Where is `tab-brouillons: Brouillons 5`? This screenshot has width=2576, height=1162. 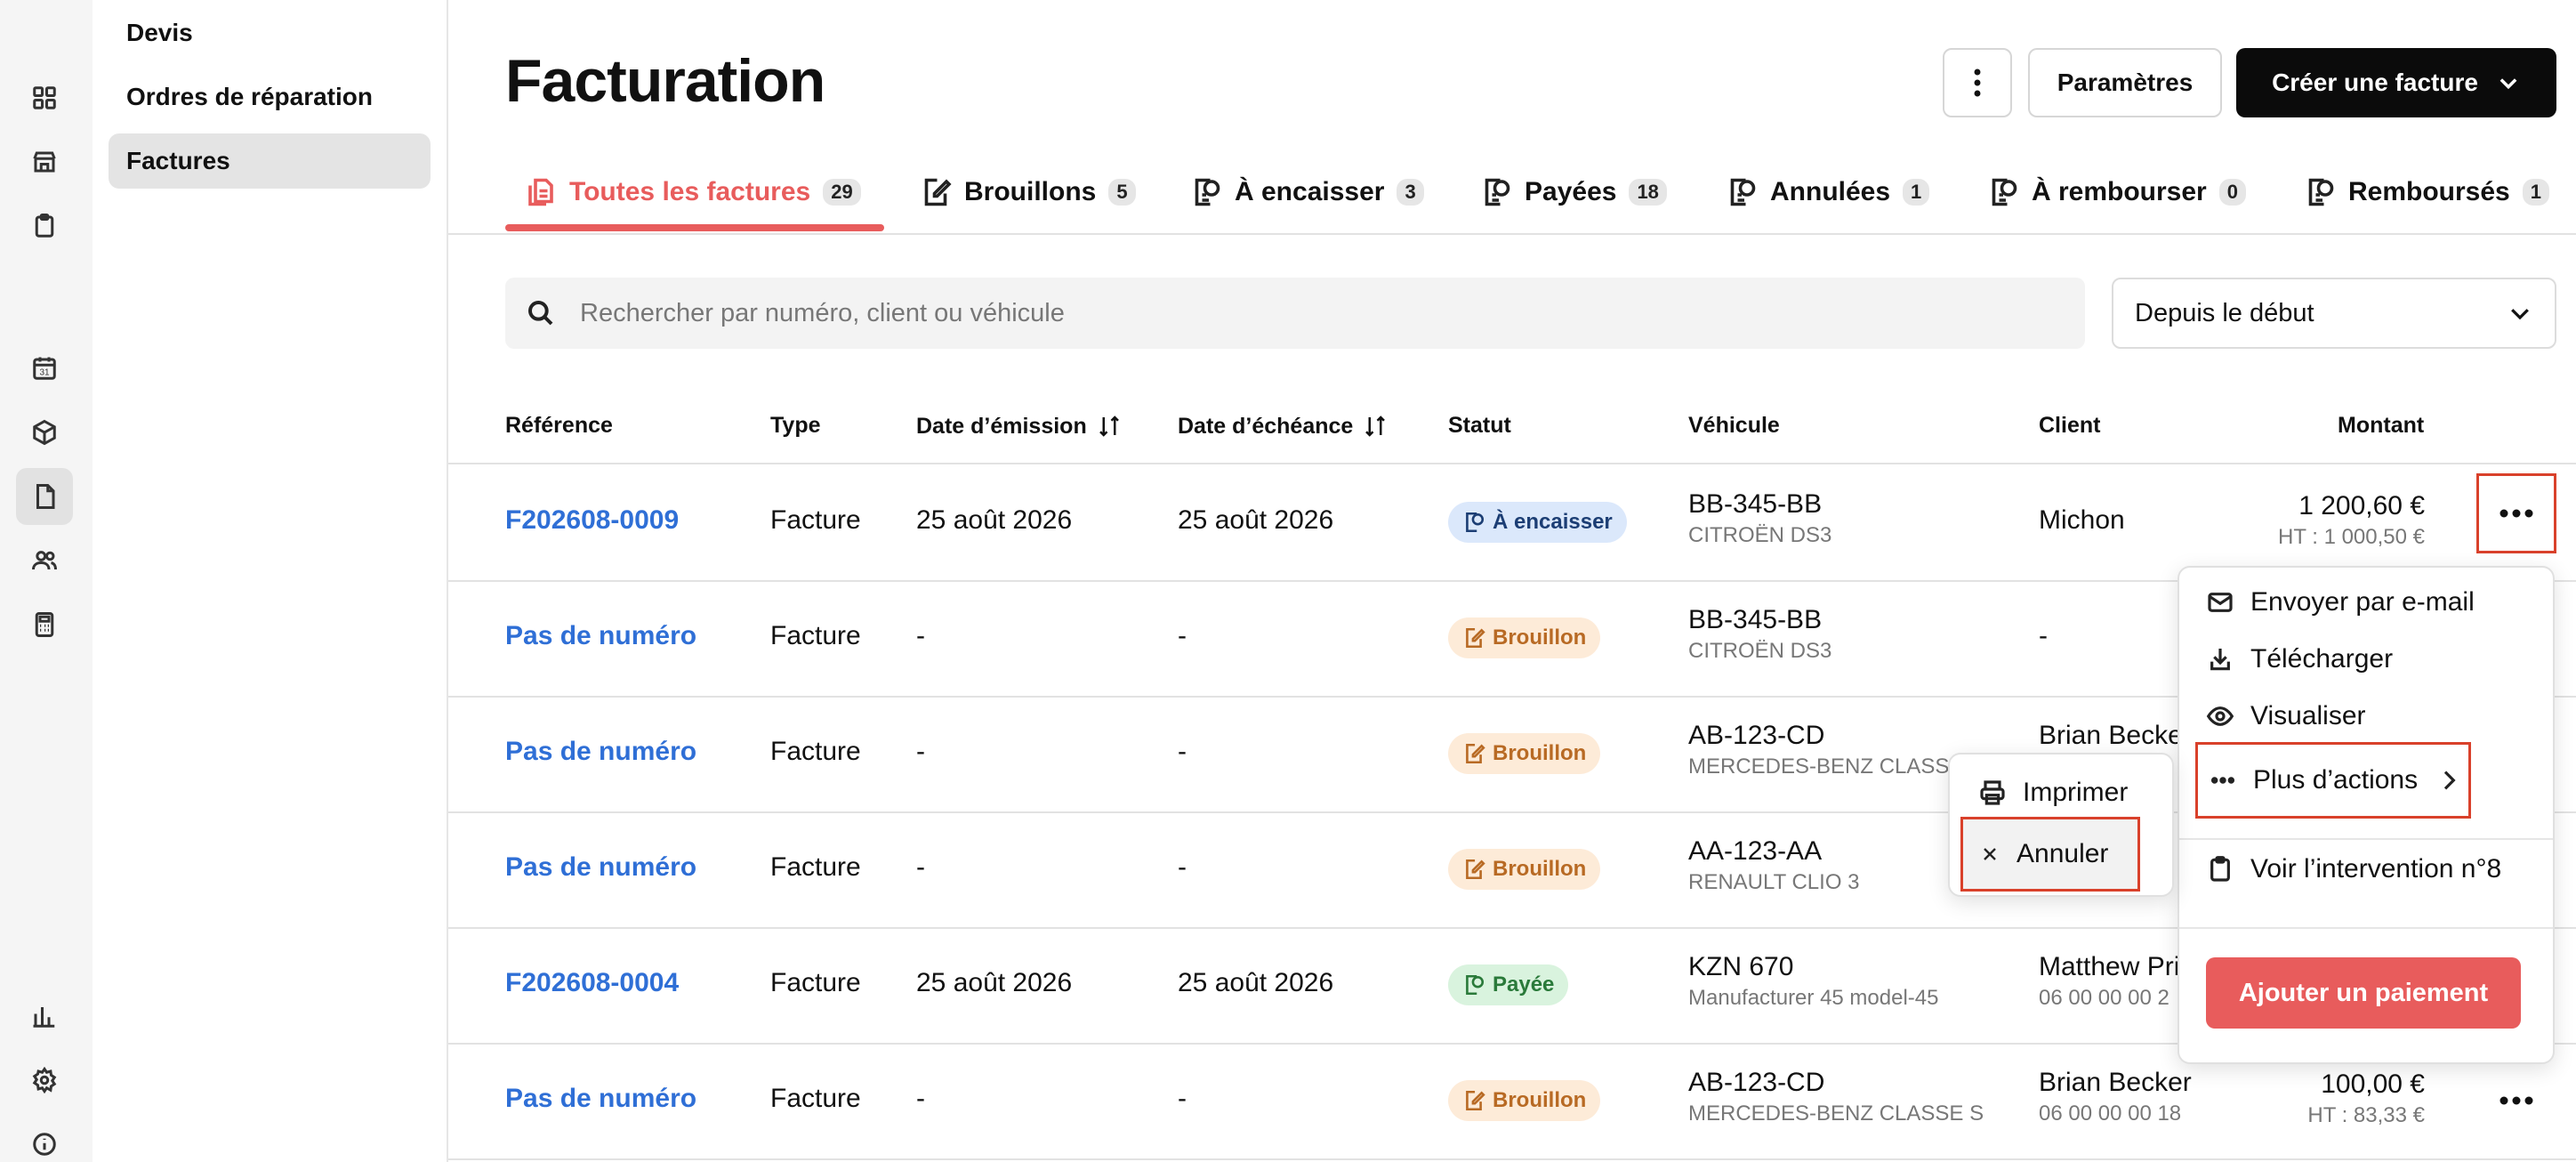 tab-brouillons: Brouillons 5 is located at coordinates (1028, 192).